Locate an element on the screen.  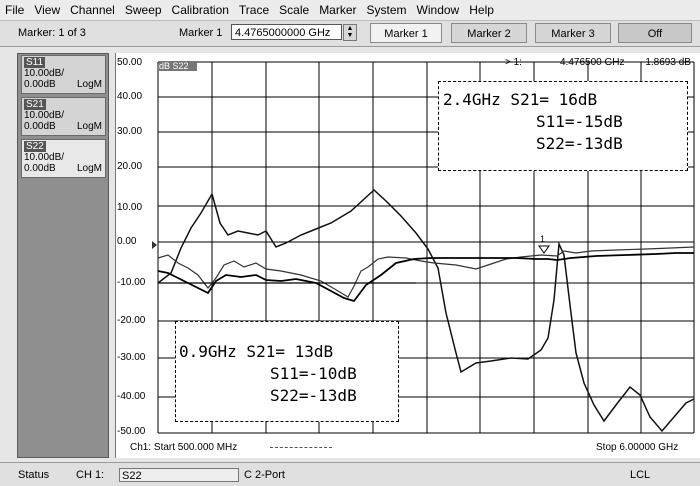
status-channel: CH 1: is located at coordinates (90, 475).